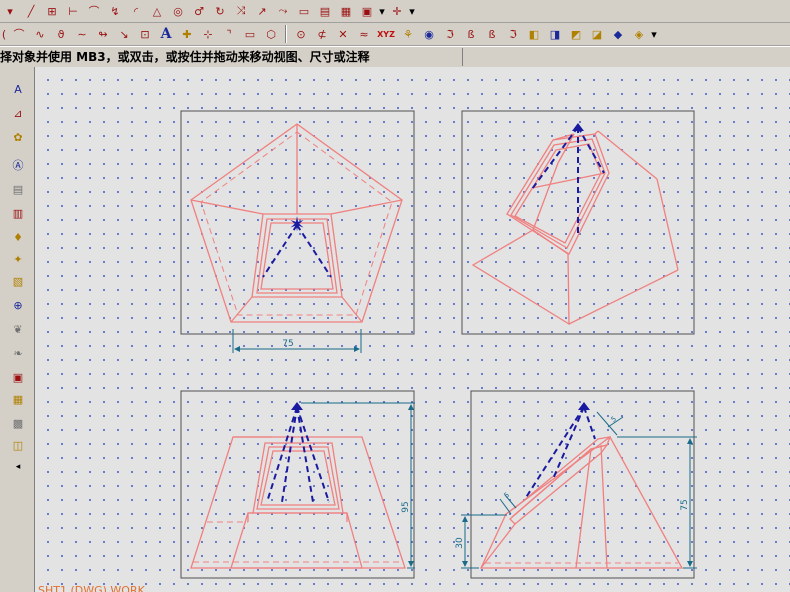 This screenshot has width=790, height=592. Describe the element at coordinates (560, 453) in the screenshot. I see `side-view-hidden-blue` at that location.